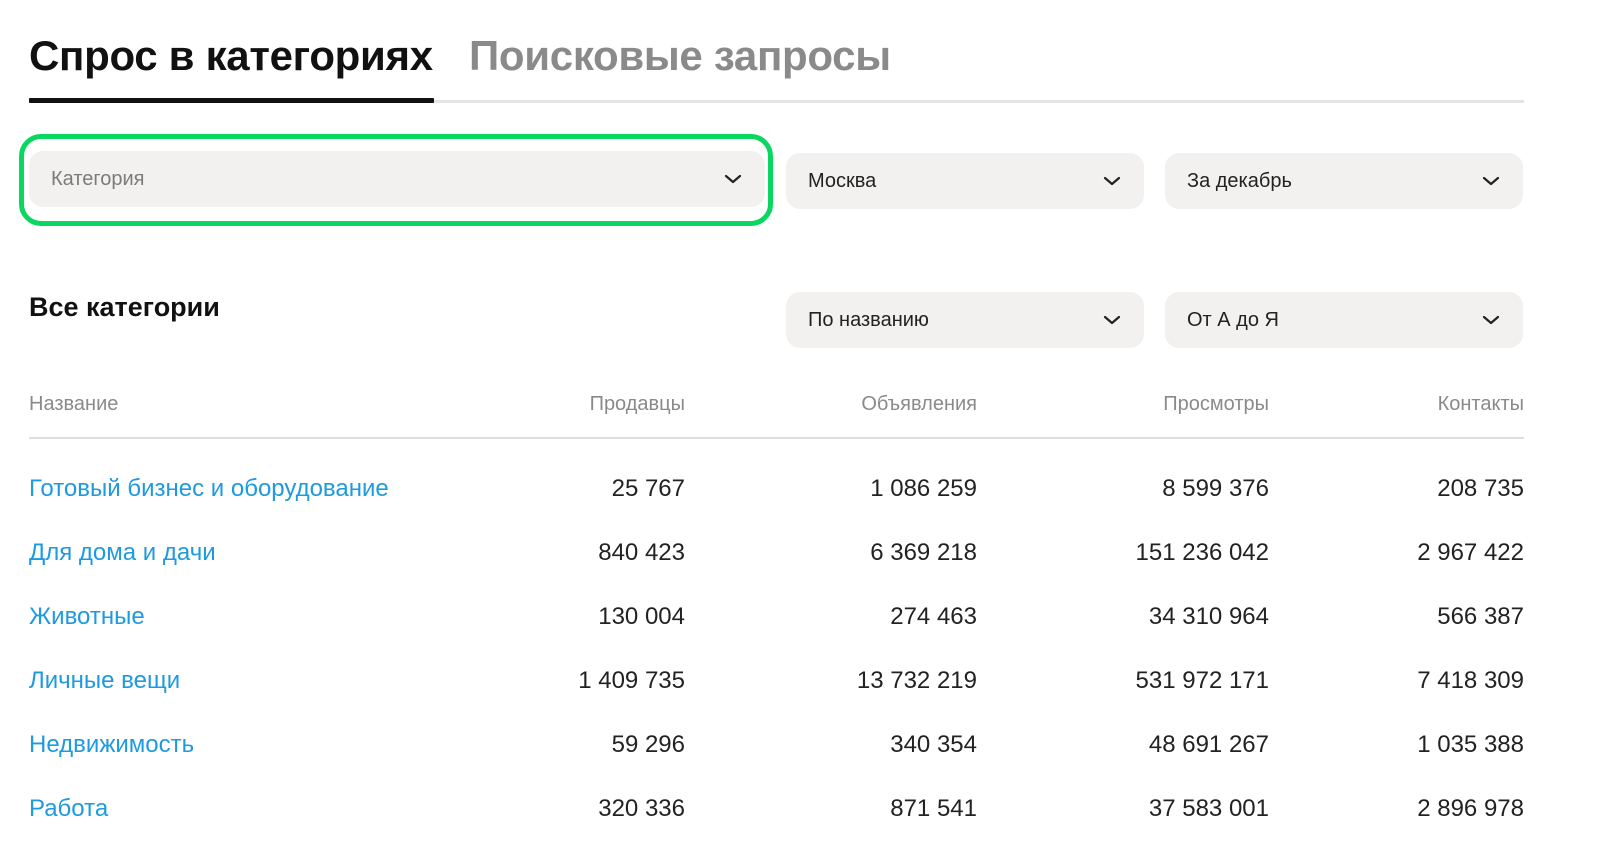 Image resolution: width=1600 pixels, height=859 pixels. I want to click on contacts-cell: 208 735, so click(1480, 488).